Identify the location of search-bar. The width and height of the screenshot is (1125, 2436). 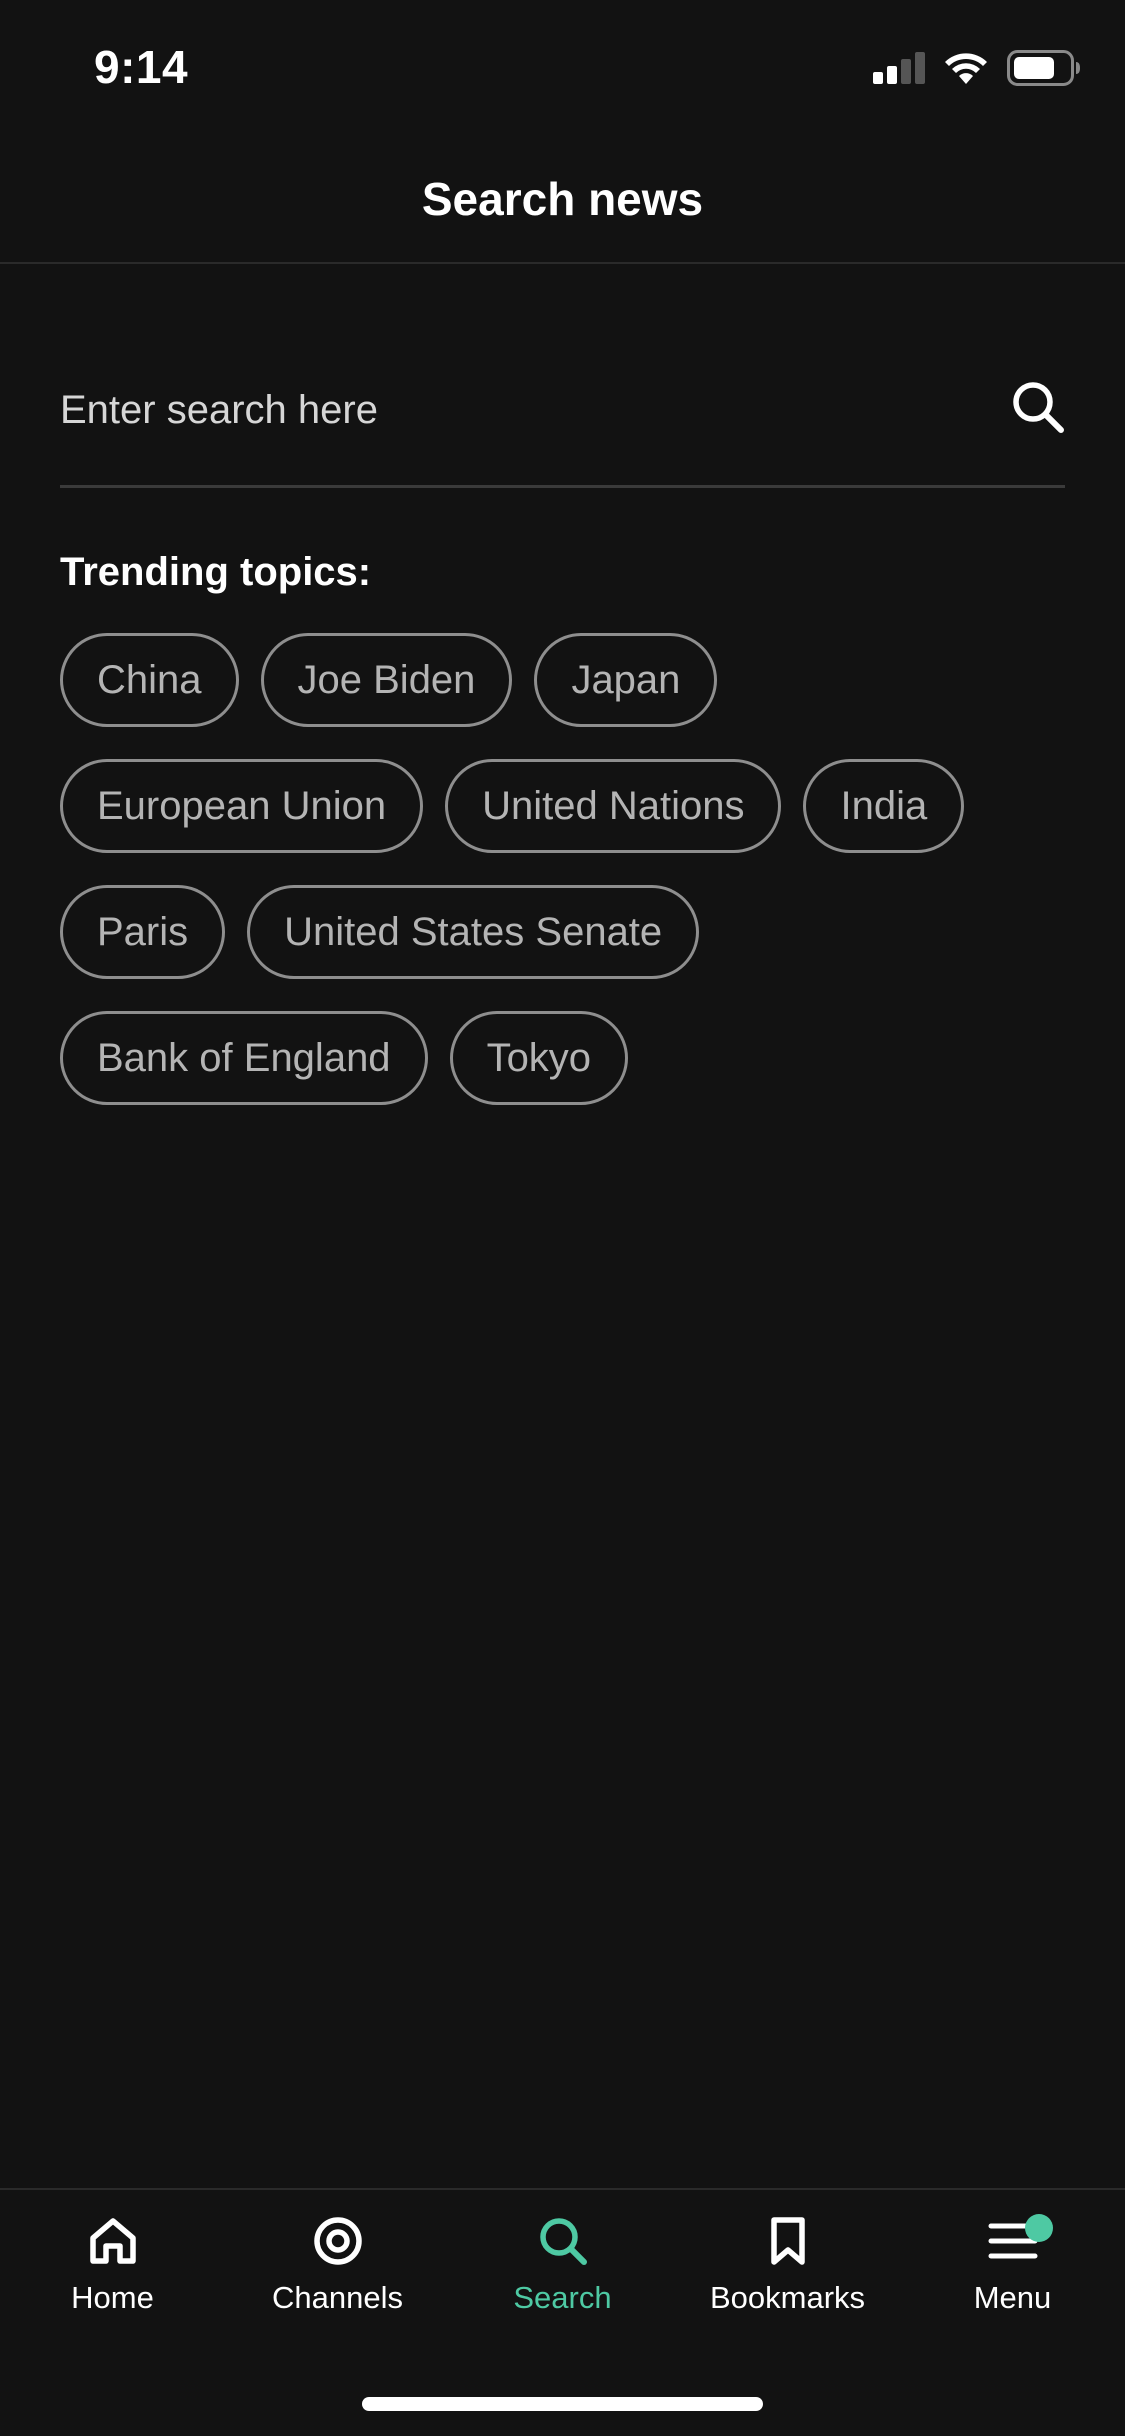
(562, 414).